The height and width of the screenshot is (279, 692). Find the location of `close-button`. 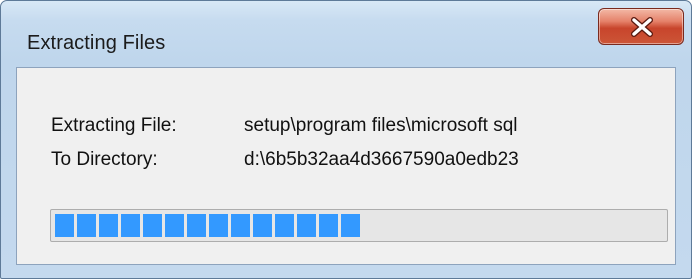

close-button is located at coordinates (641, 26).